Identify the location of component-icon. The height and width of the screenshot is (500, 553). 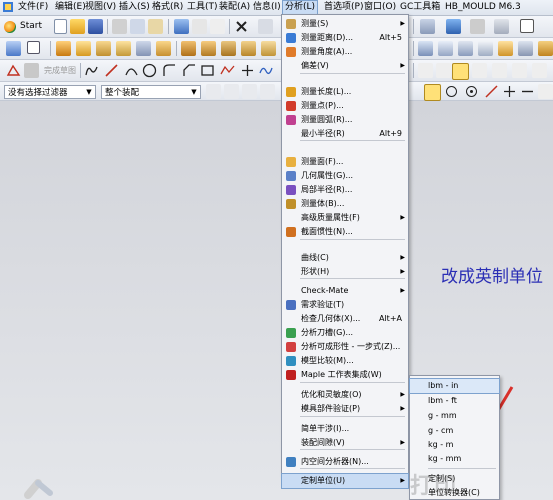
(525, 48).